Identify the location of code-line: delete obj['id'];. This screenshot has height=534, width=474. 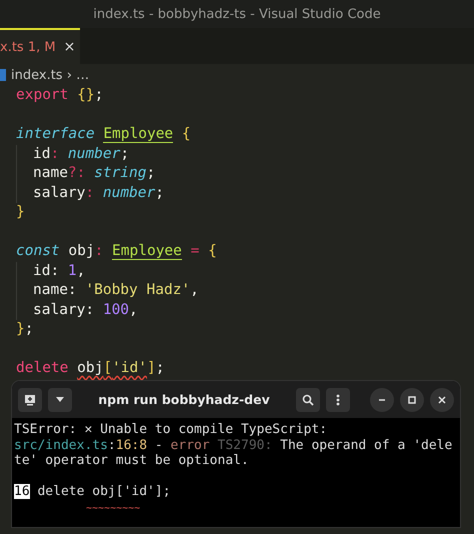
(90, 368).